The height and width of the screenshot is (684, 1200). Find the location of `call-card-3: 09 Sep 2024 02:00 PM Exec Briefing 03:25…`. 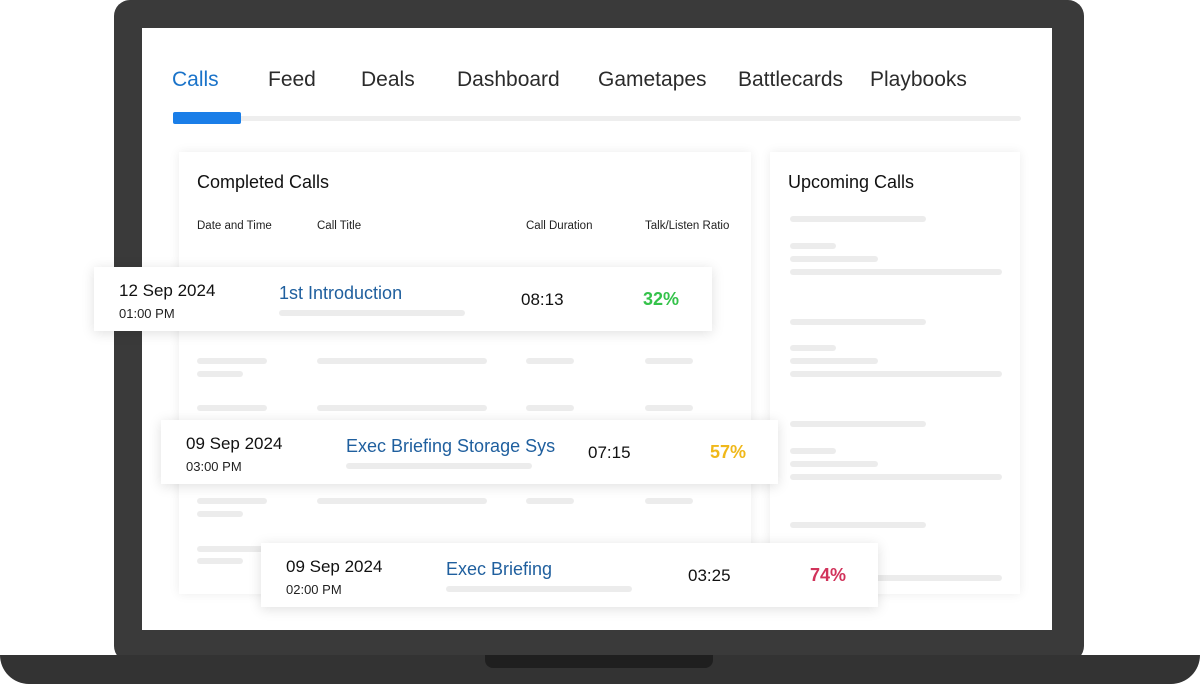

call-card-3: 09 Sep 2024 02:00 PM Exec Briefing 03:25… is located at coordinates (569, 575).